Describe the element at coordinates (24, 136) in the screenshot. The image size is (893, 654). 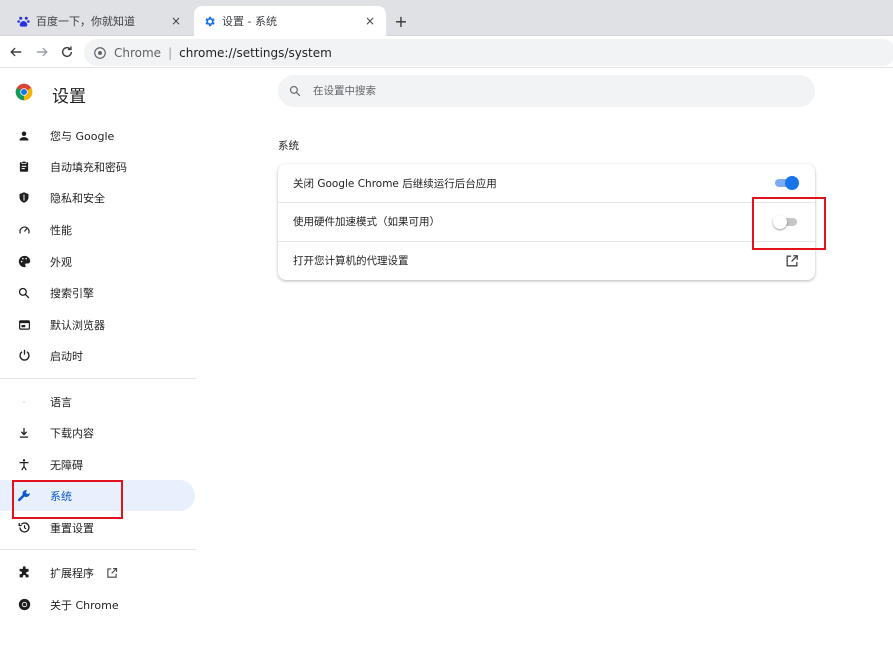
I see `person-icon` at that location.